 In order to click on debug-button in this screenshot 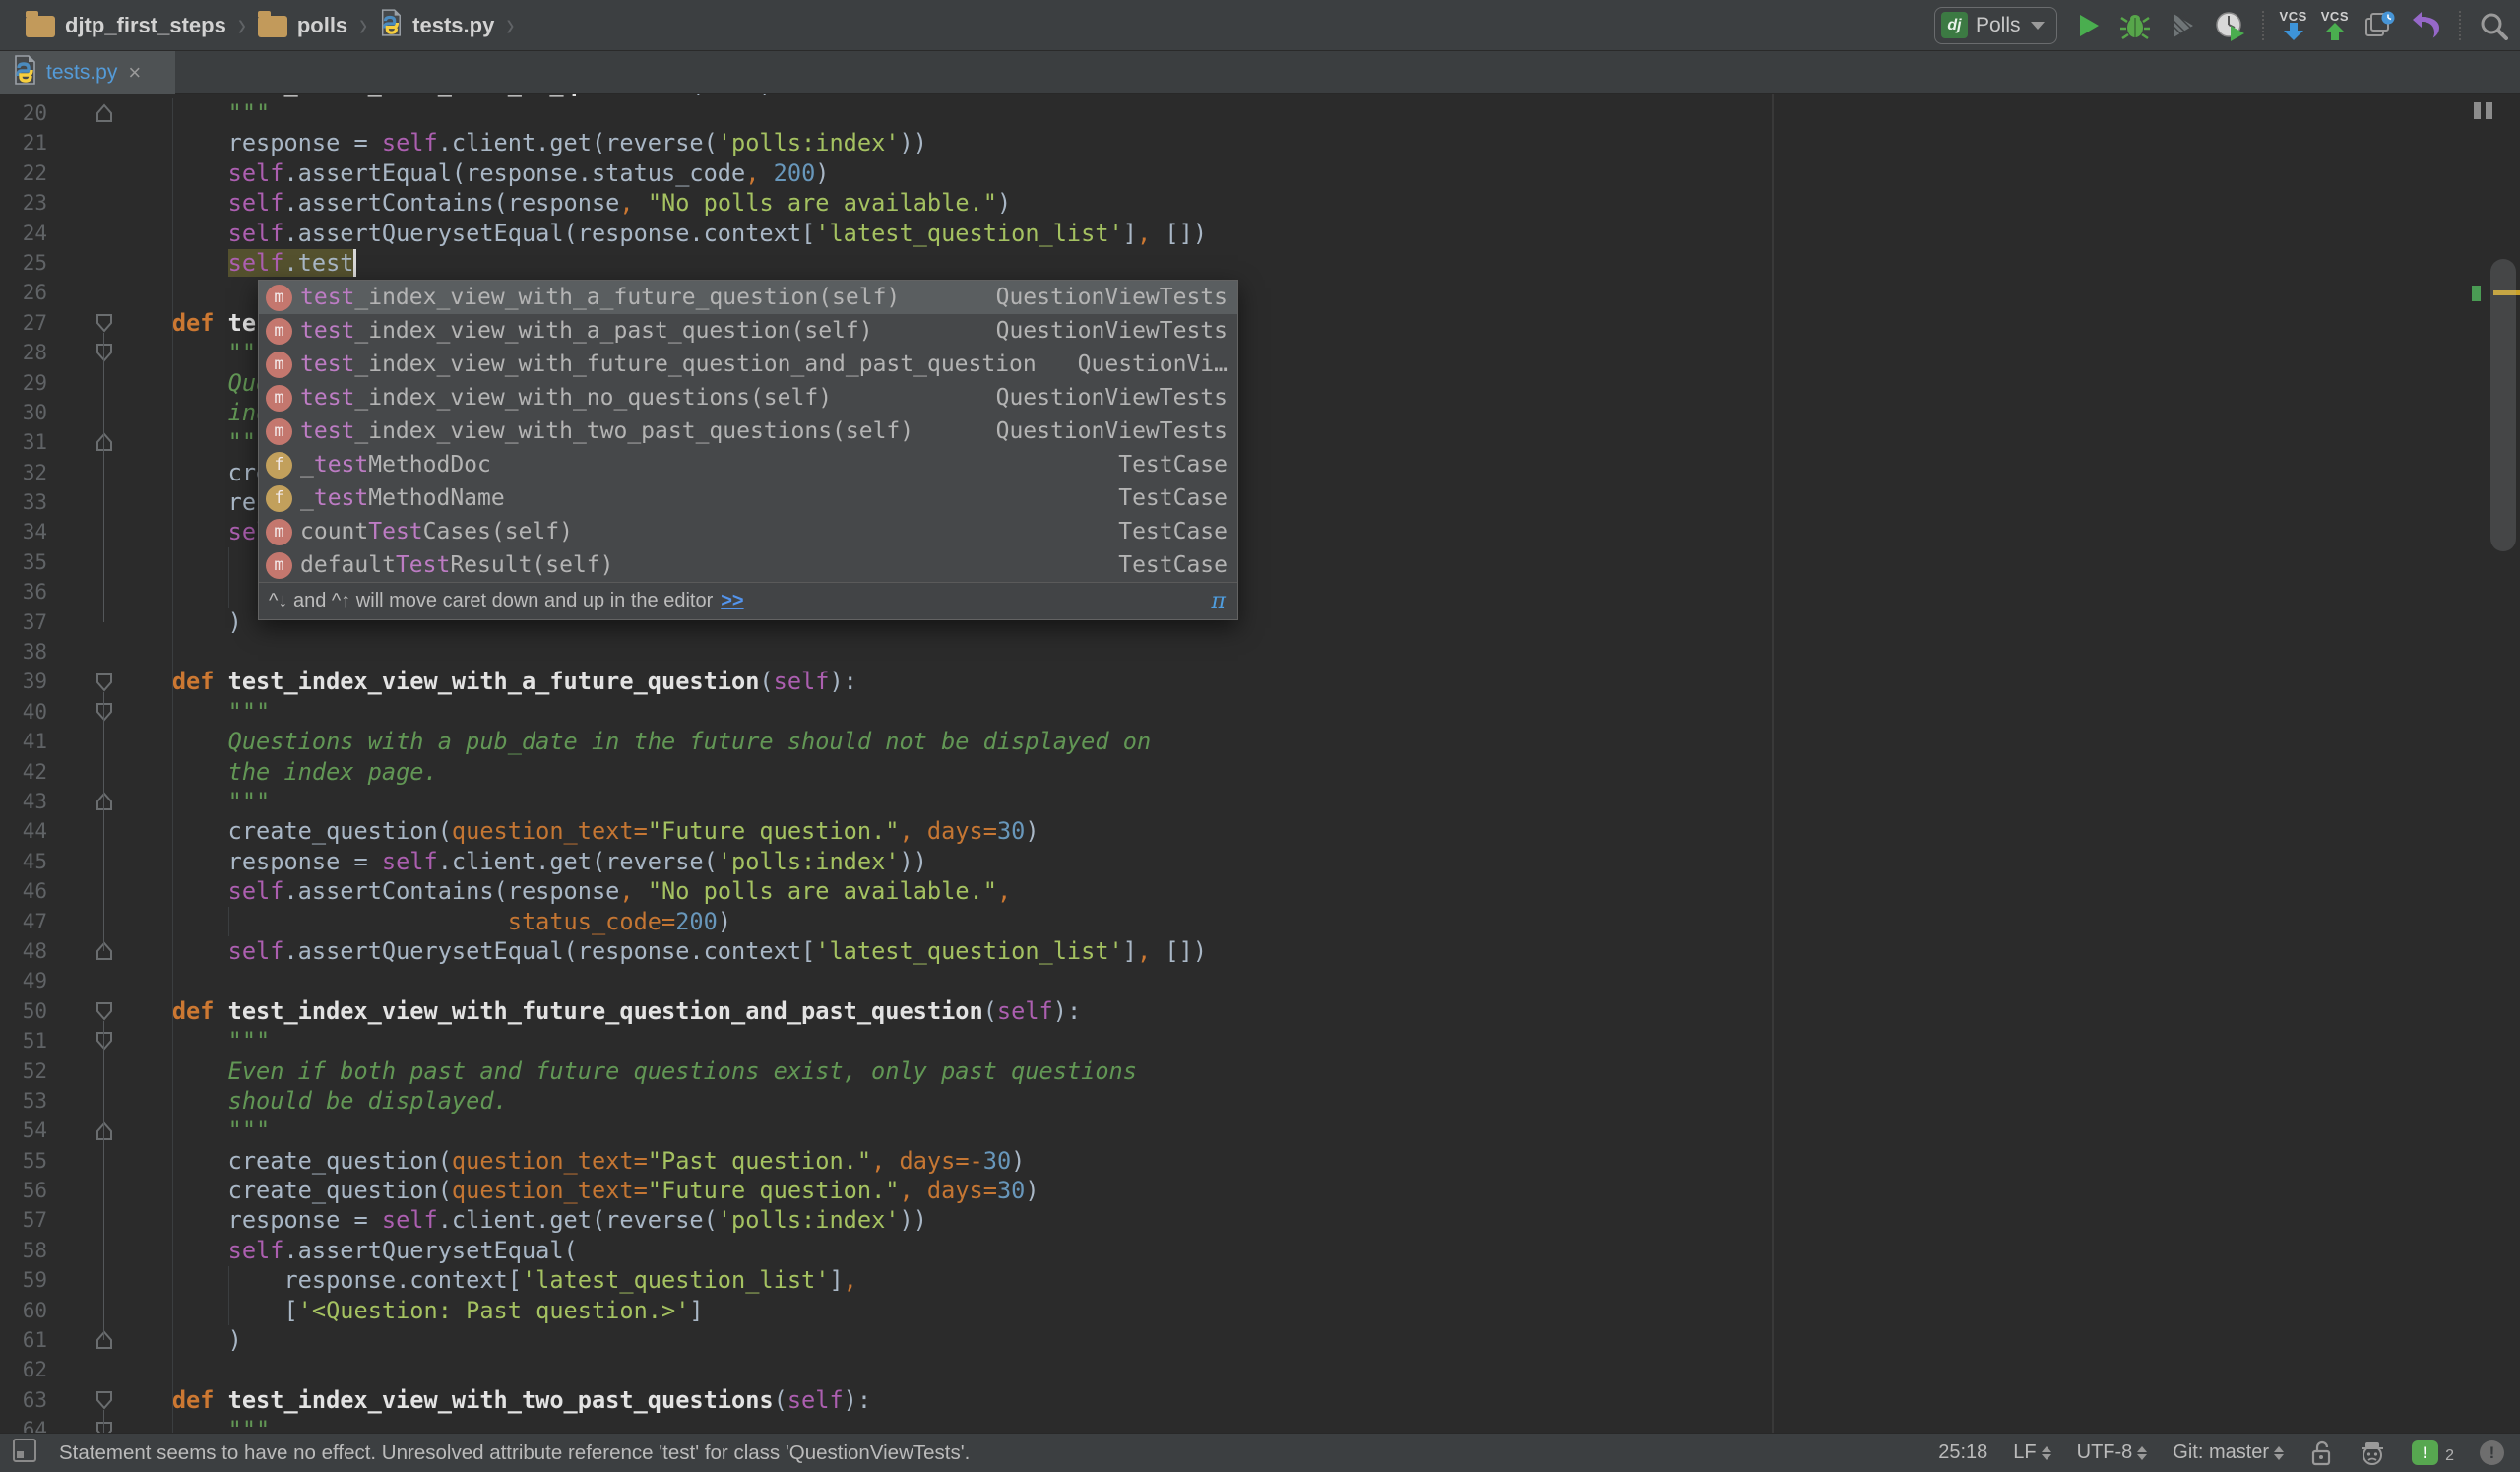, I will do `click(2135, 25)`.